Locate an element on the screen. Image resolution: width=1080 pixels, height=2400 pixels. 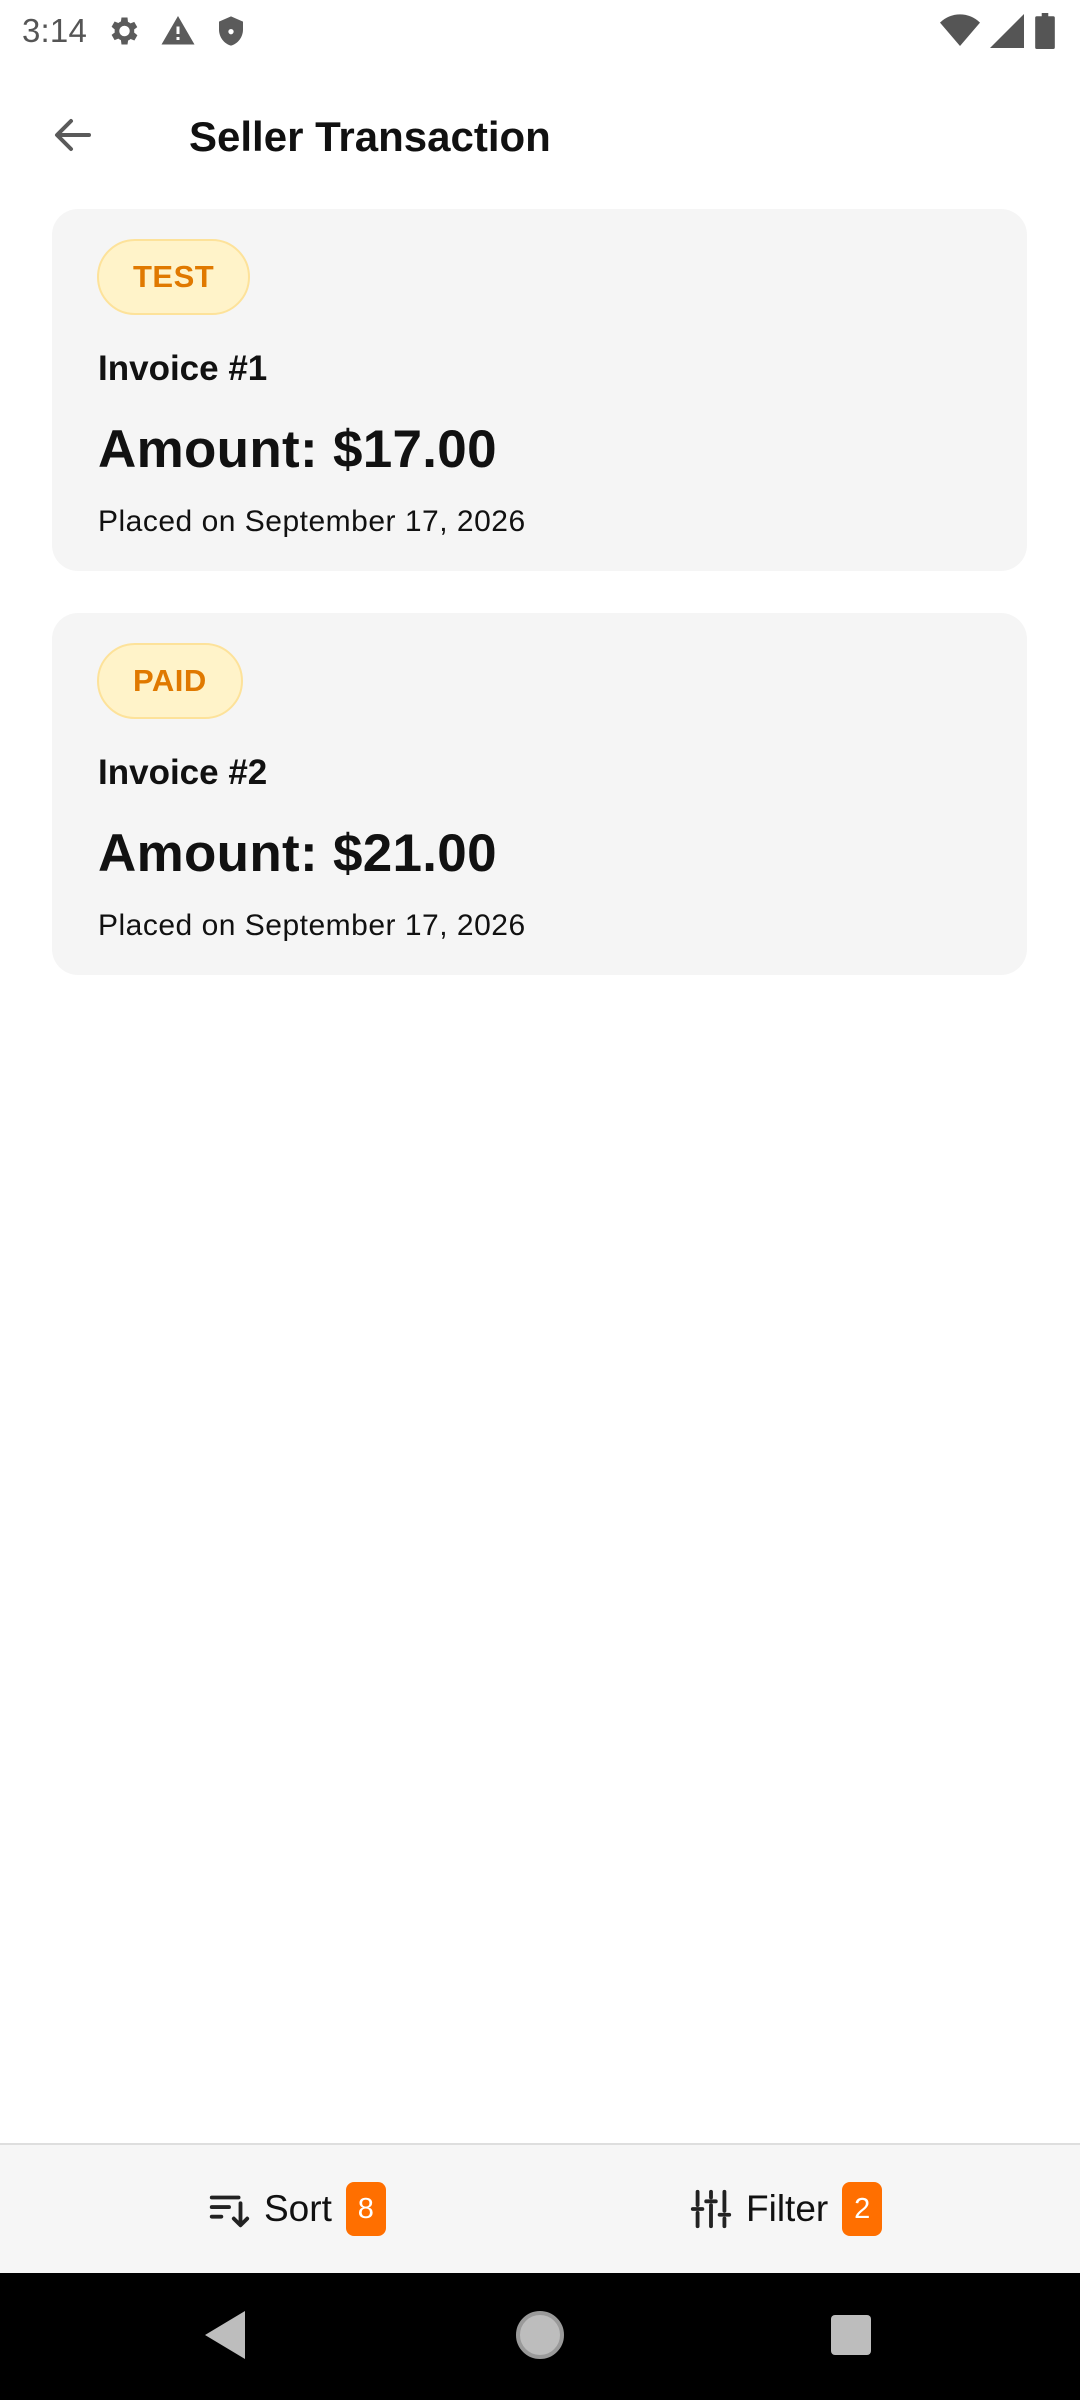
gear-icon is located at coordinates (123, 31).